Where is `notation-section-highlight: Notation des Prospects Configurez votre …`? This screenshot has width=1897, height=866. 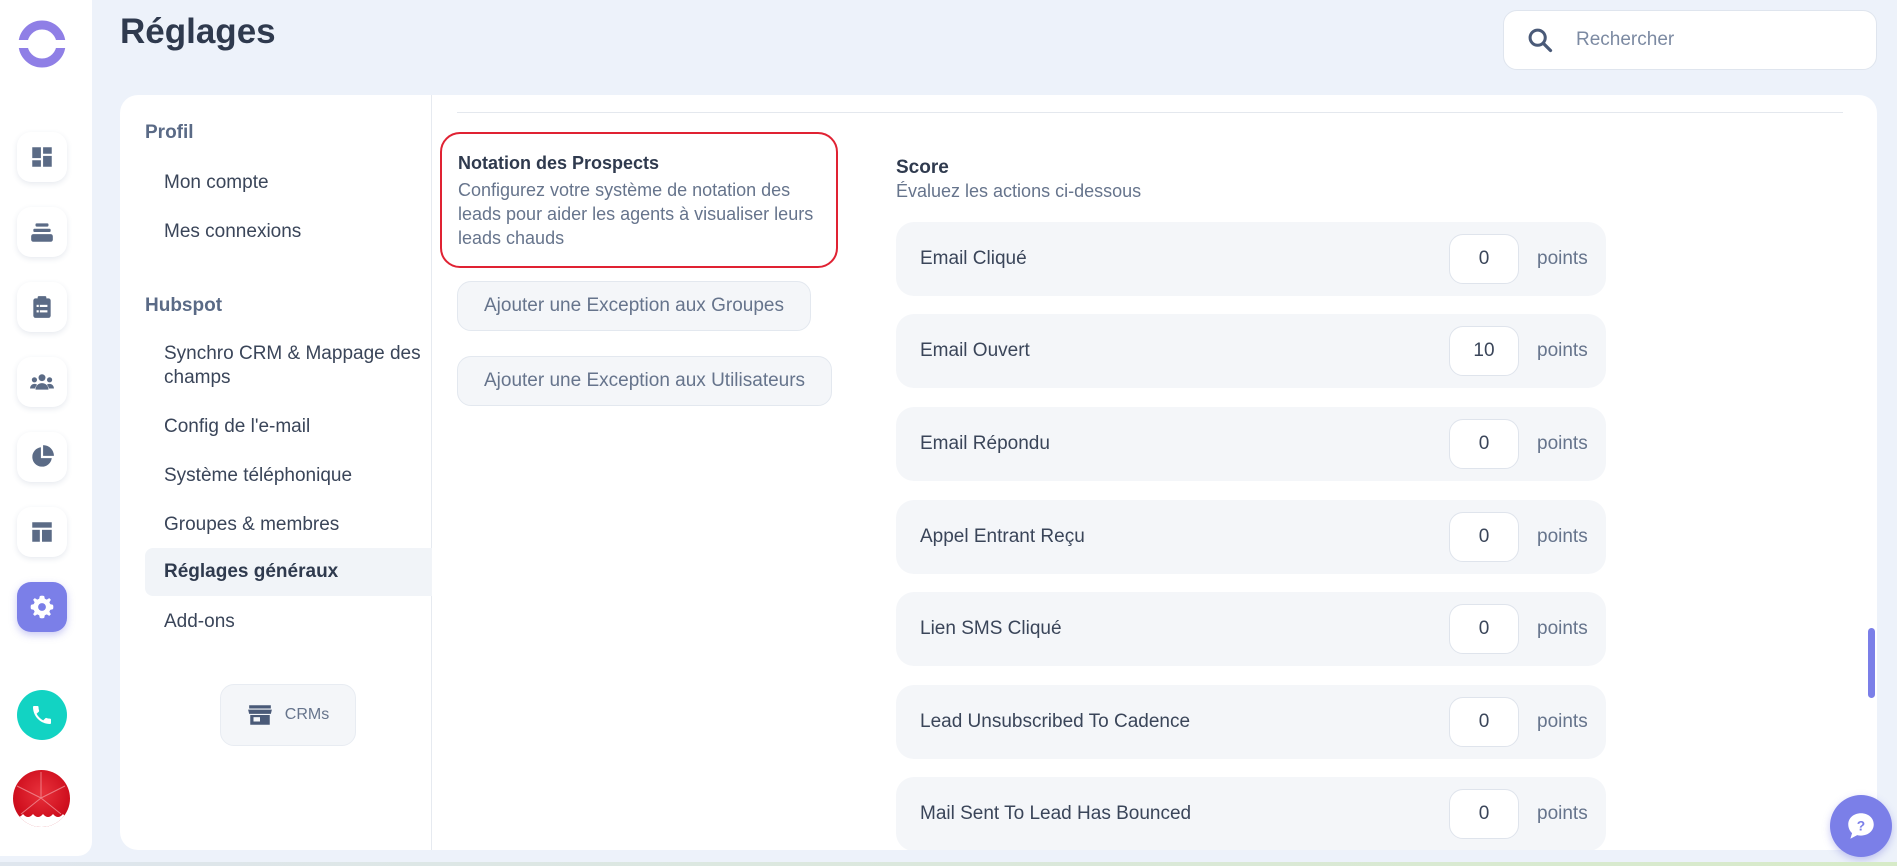 notation-section-highlight: Notation des Prospects Configurez votre … is located at coordinates (639, 200).